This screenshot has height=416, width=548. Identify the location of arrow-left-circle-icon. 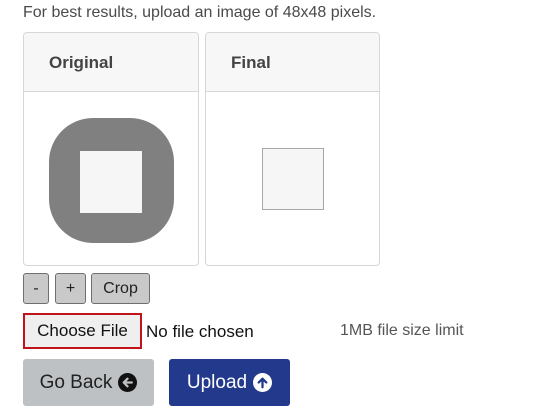
(128, 382).